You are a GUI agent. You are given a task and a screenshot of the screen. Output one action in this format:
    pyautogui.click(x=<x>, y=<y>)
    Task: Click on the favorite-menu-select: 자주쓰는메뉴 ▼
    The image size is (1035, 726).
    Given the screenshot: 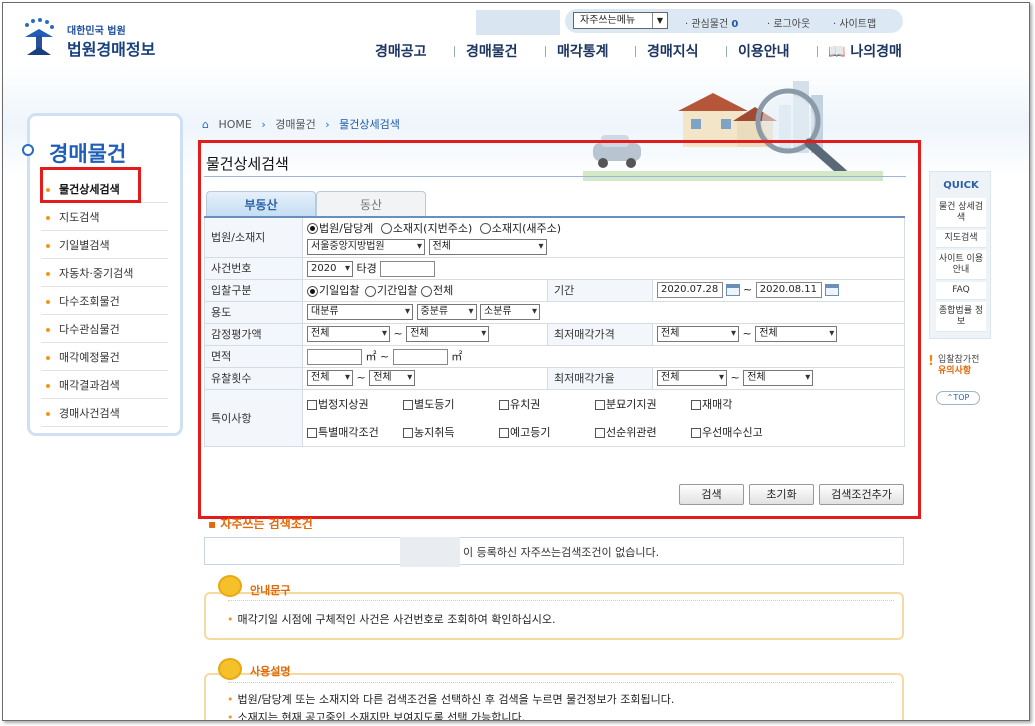 What is the action you would take?
    pyautogui.click(x=620, y=20)
    